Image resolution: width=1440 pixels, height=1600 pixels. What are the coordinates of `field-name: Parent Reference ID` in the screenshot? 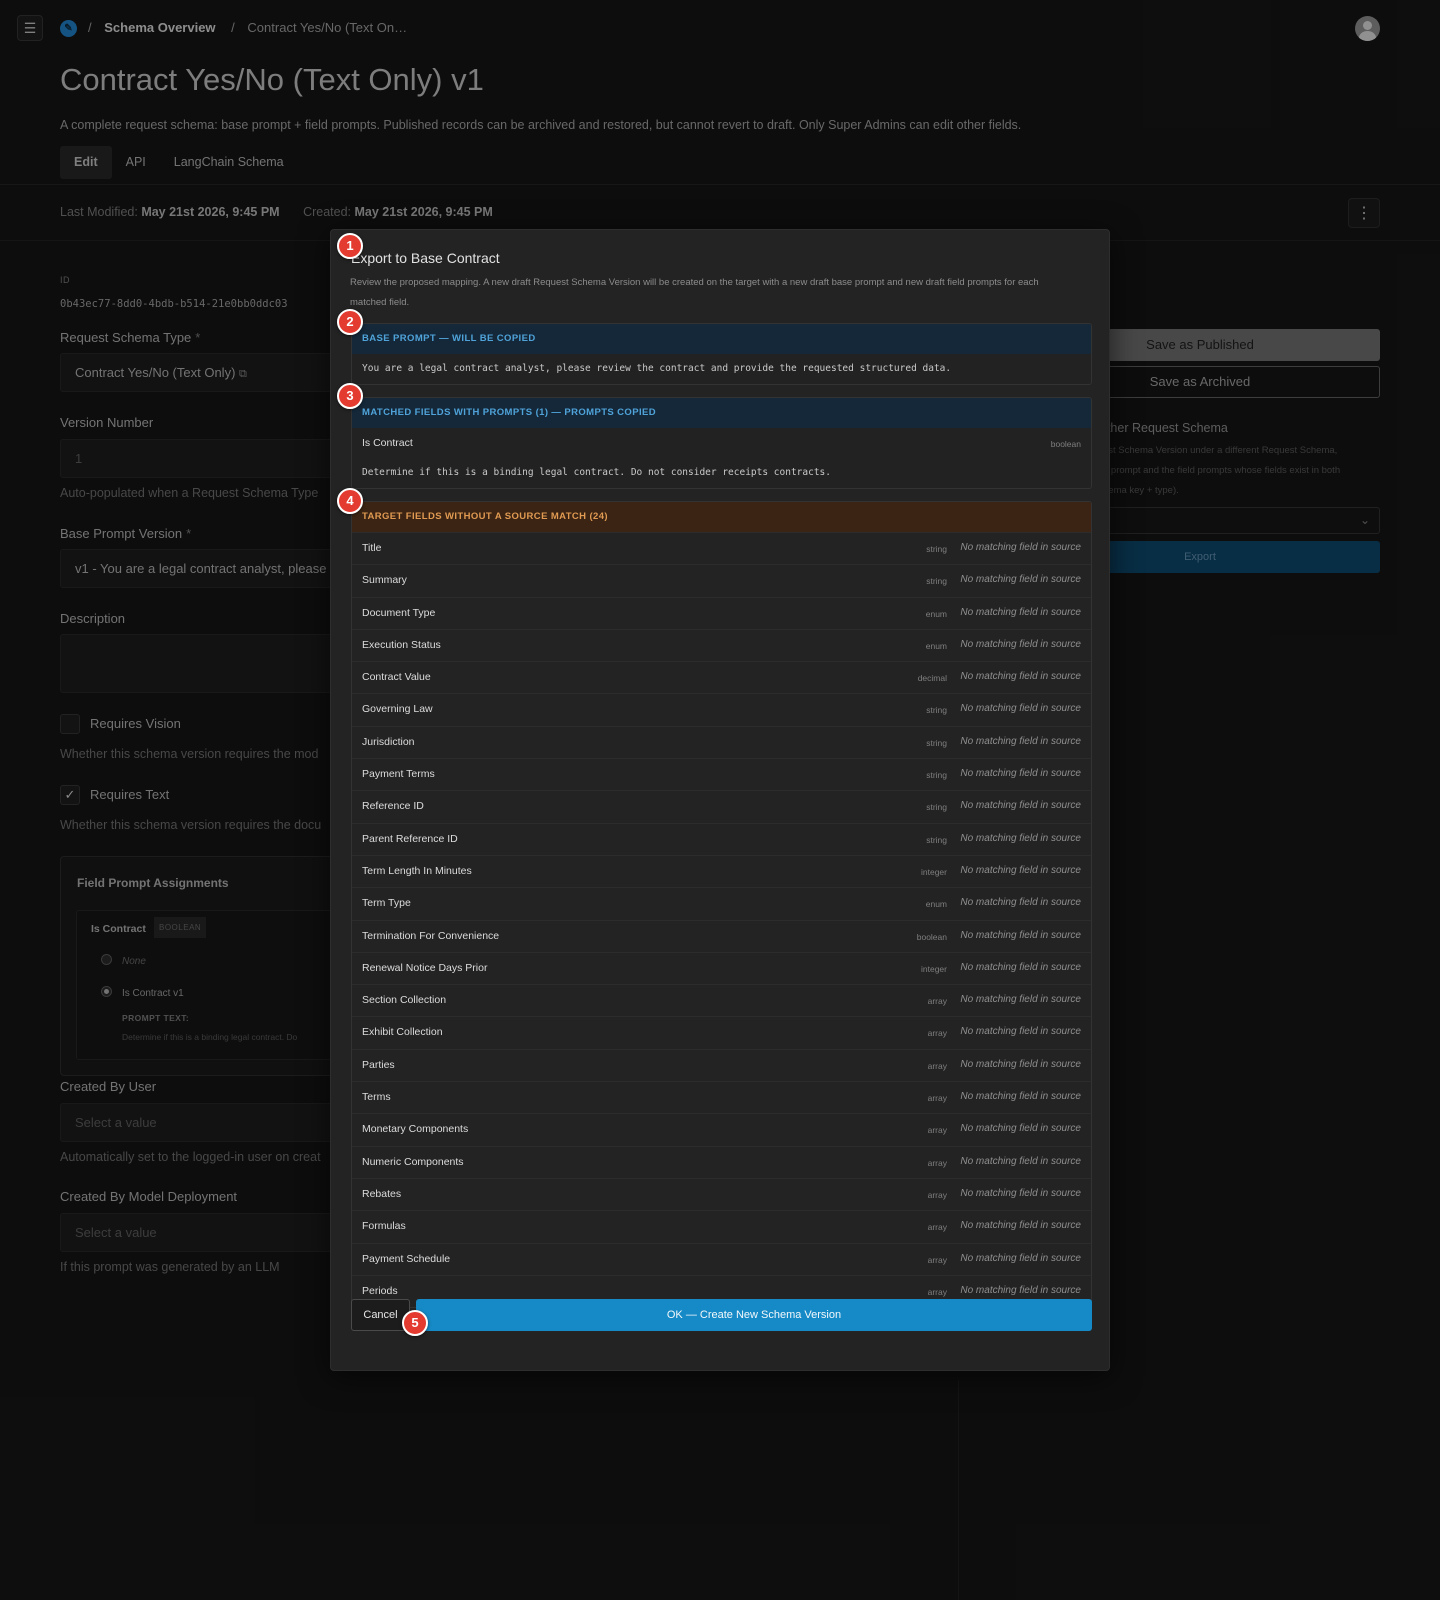 It's located at (410, 838).